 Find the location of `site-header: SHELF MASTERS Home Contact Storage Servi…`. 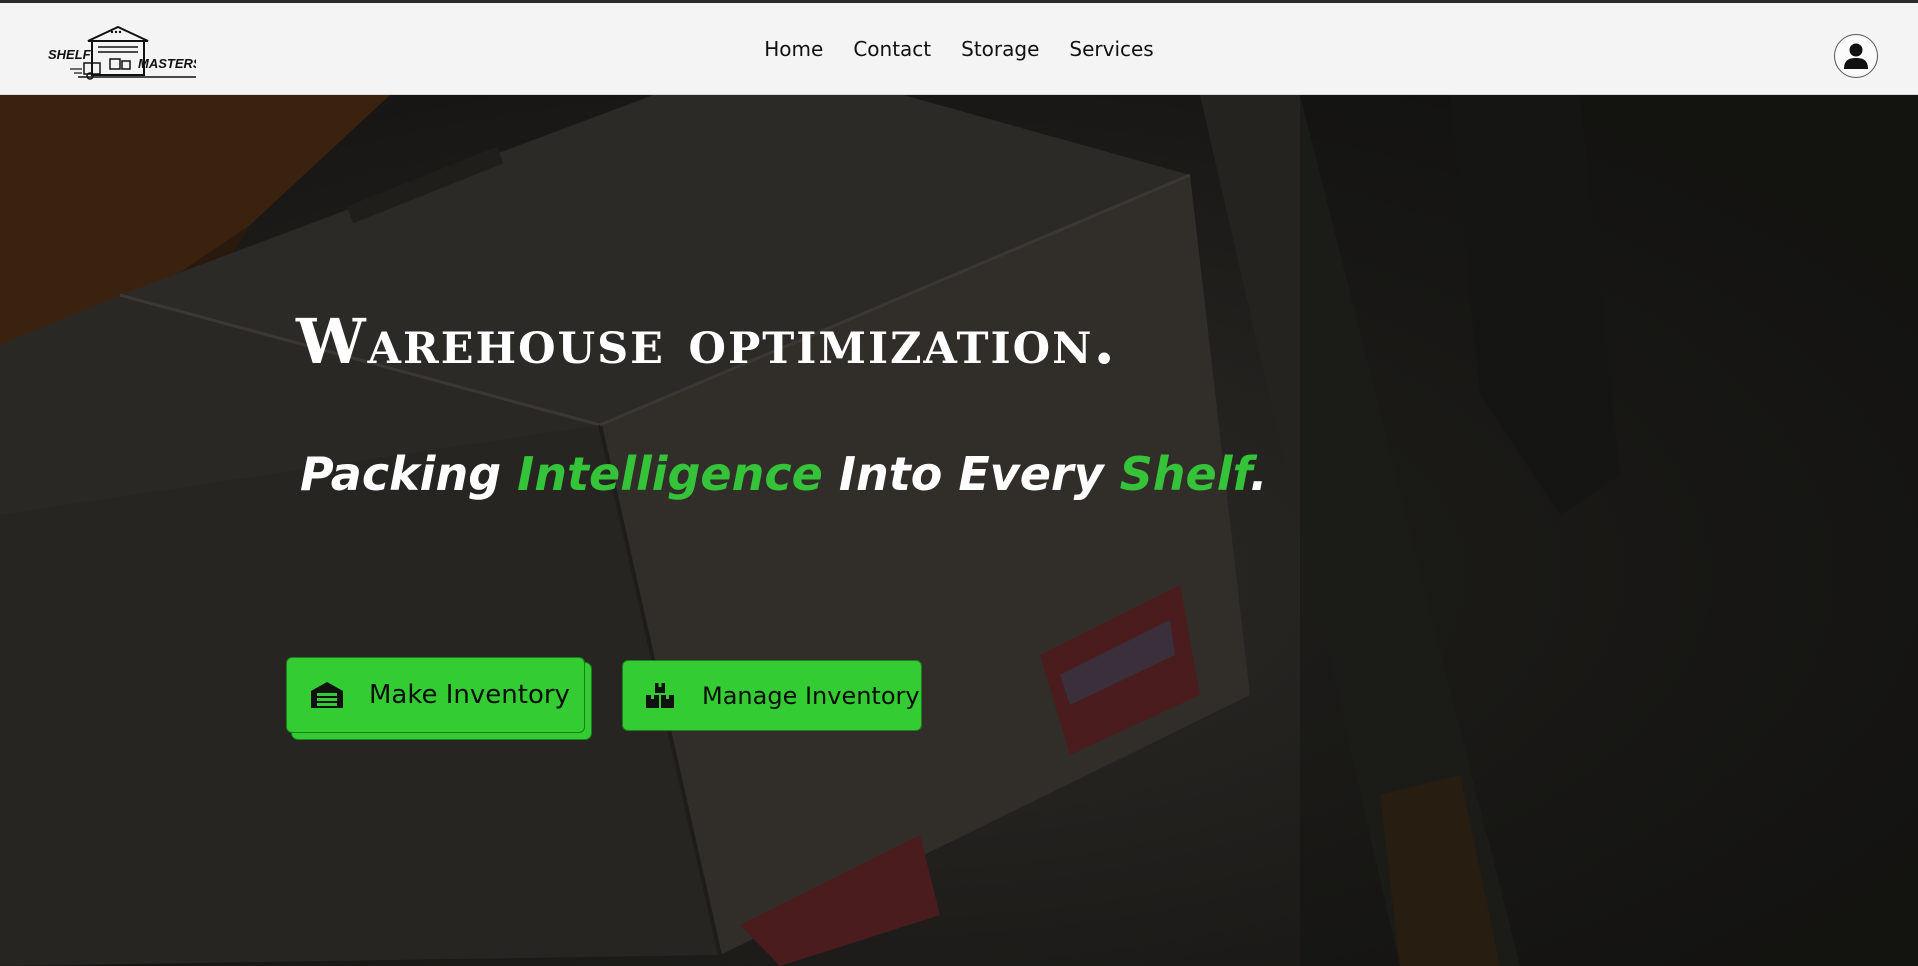

site-header: SHELF MASTERS Home Contact Storage Servi… is located at coordinates (959, 49).